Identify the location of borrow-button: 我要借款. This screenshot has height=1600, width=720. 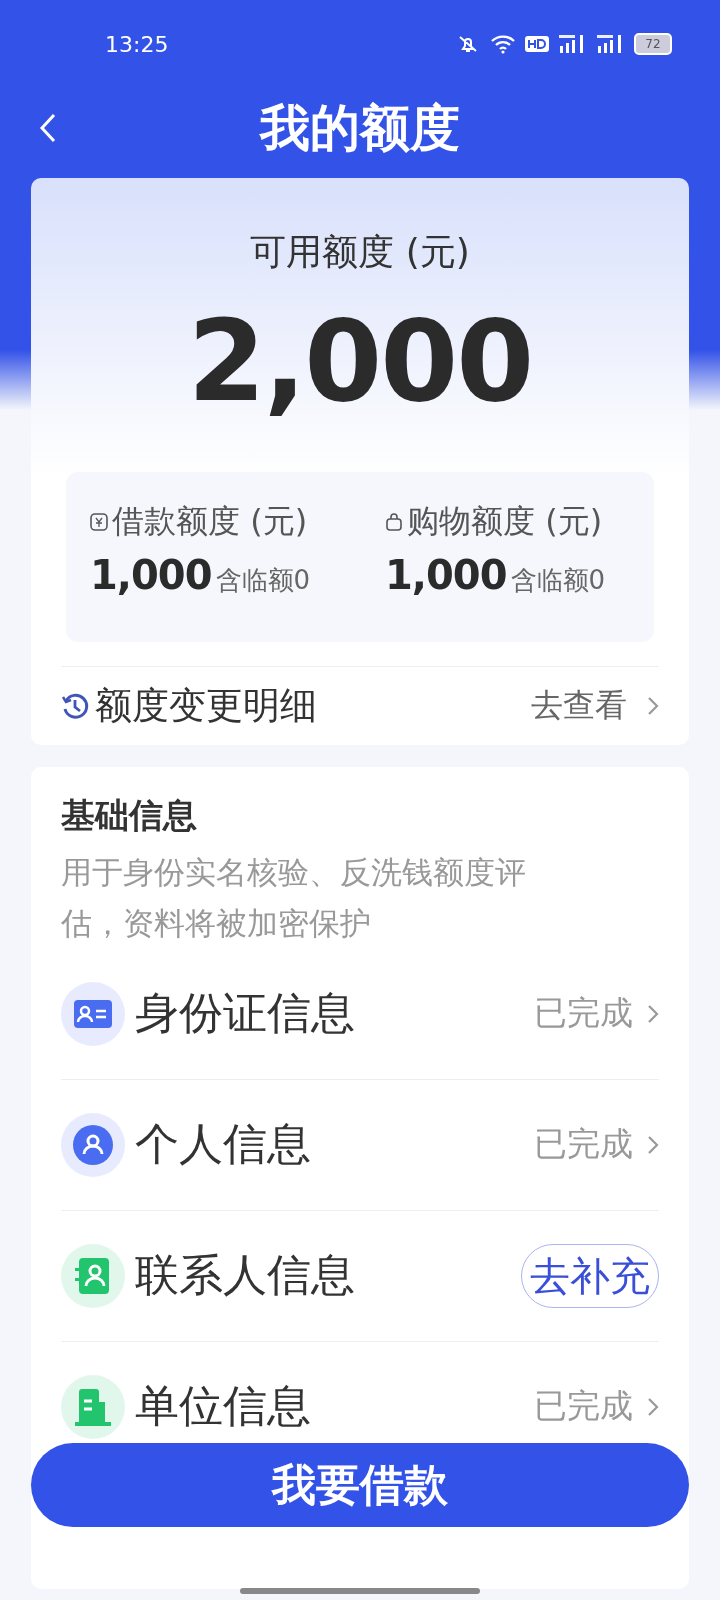
(360, 1485).